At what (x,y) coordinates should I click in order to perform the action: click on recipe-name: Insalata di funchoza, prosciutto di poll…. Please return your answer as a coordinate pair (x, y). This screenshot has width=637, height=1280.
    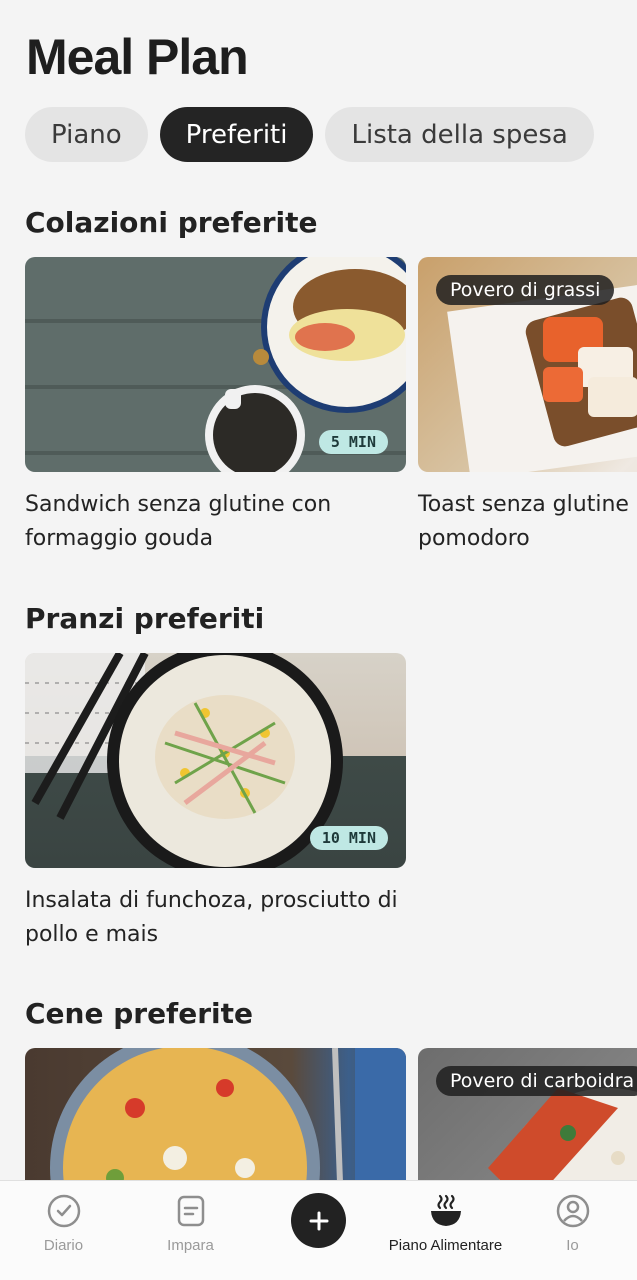
    Looking at the image, I should click on (211, 917).